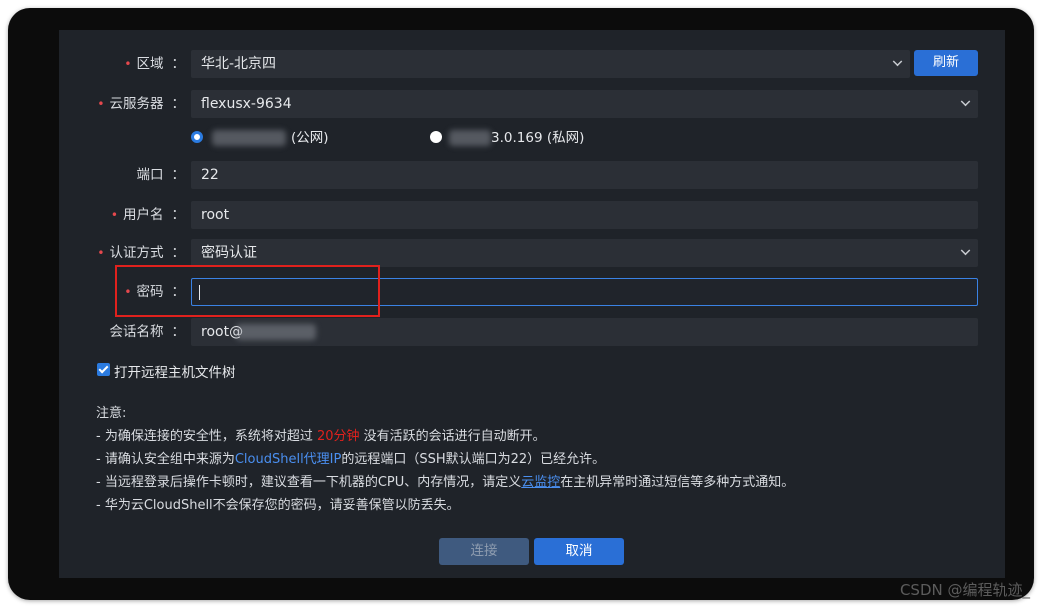 The image size is (1042, 608). I want to click on private-ip-label: 3.0.169 (私网), so click(538, 138).